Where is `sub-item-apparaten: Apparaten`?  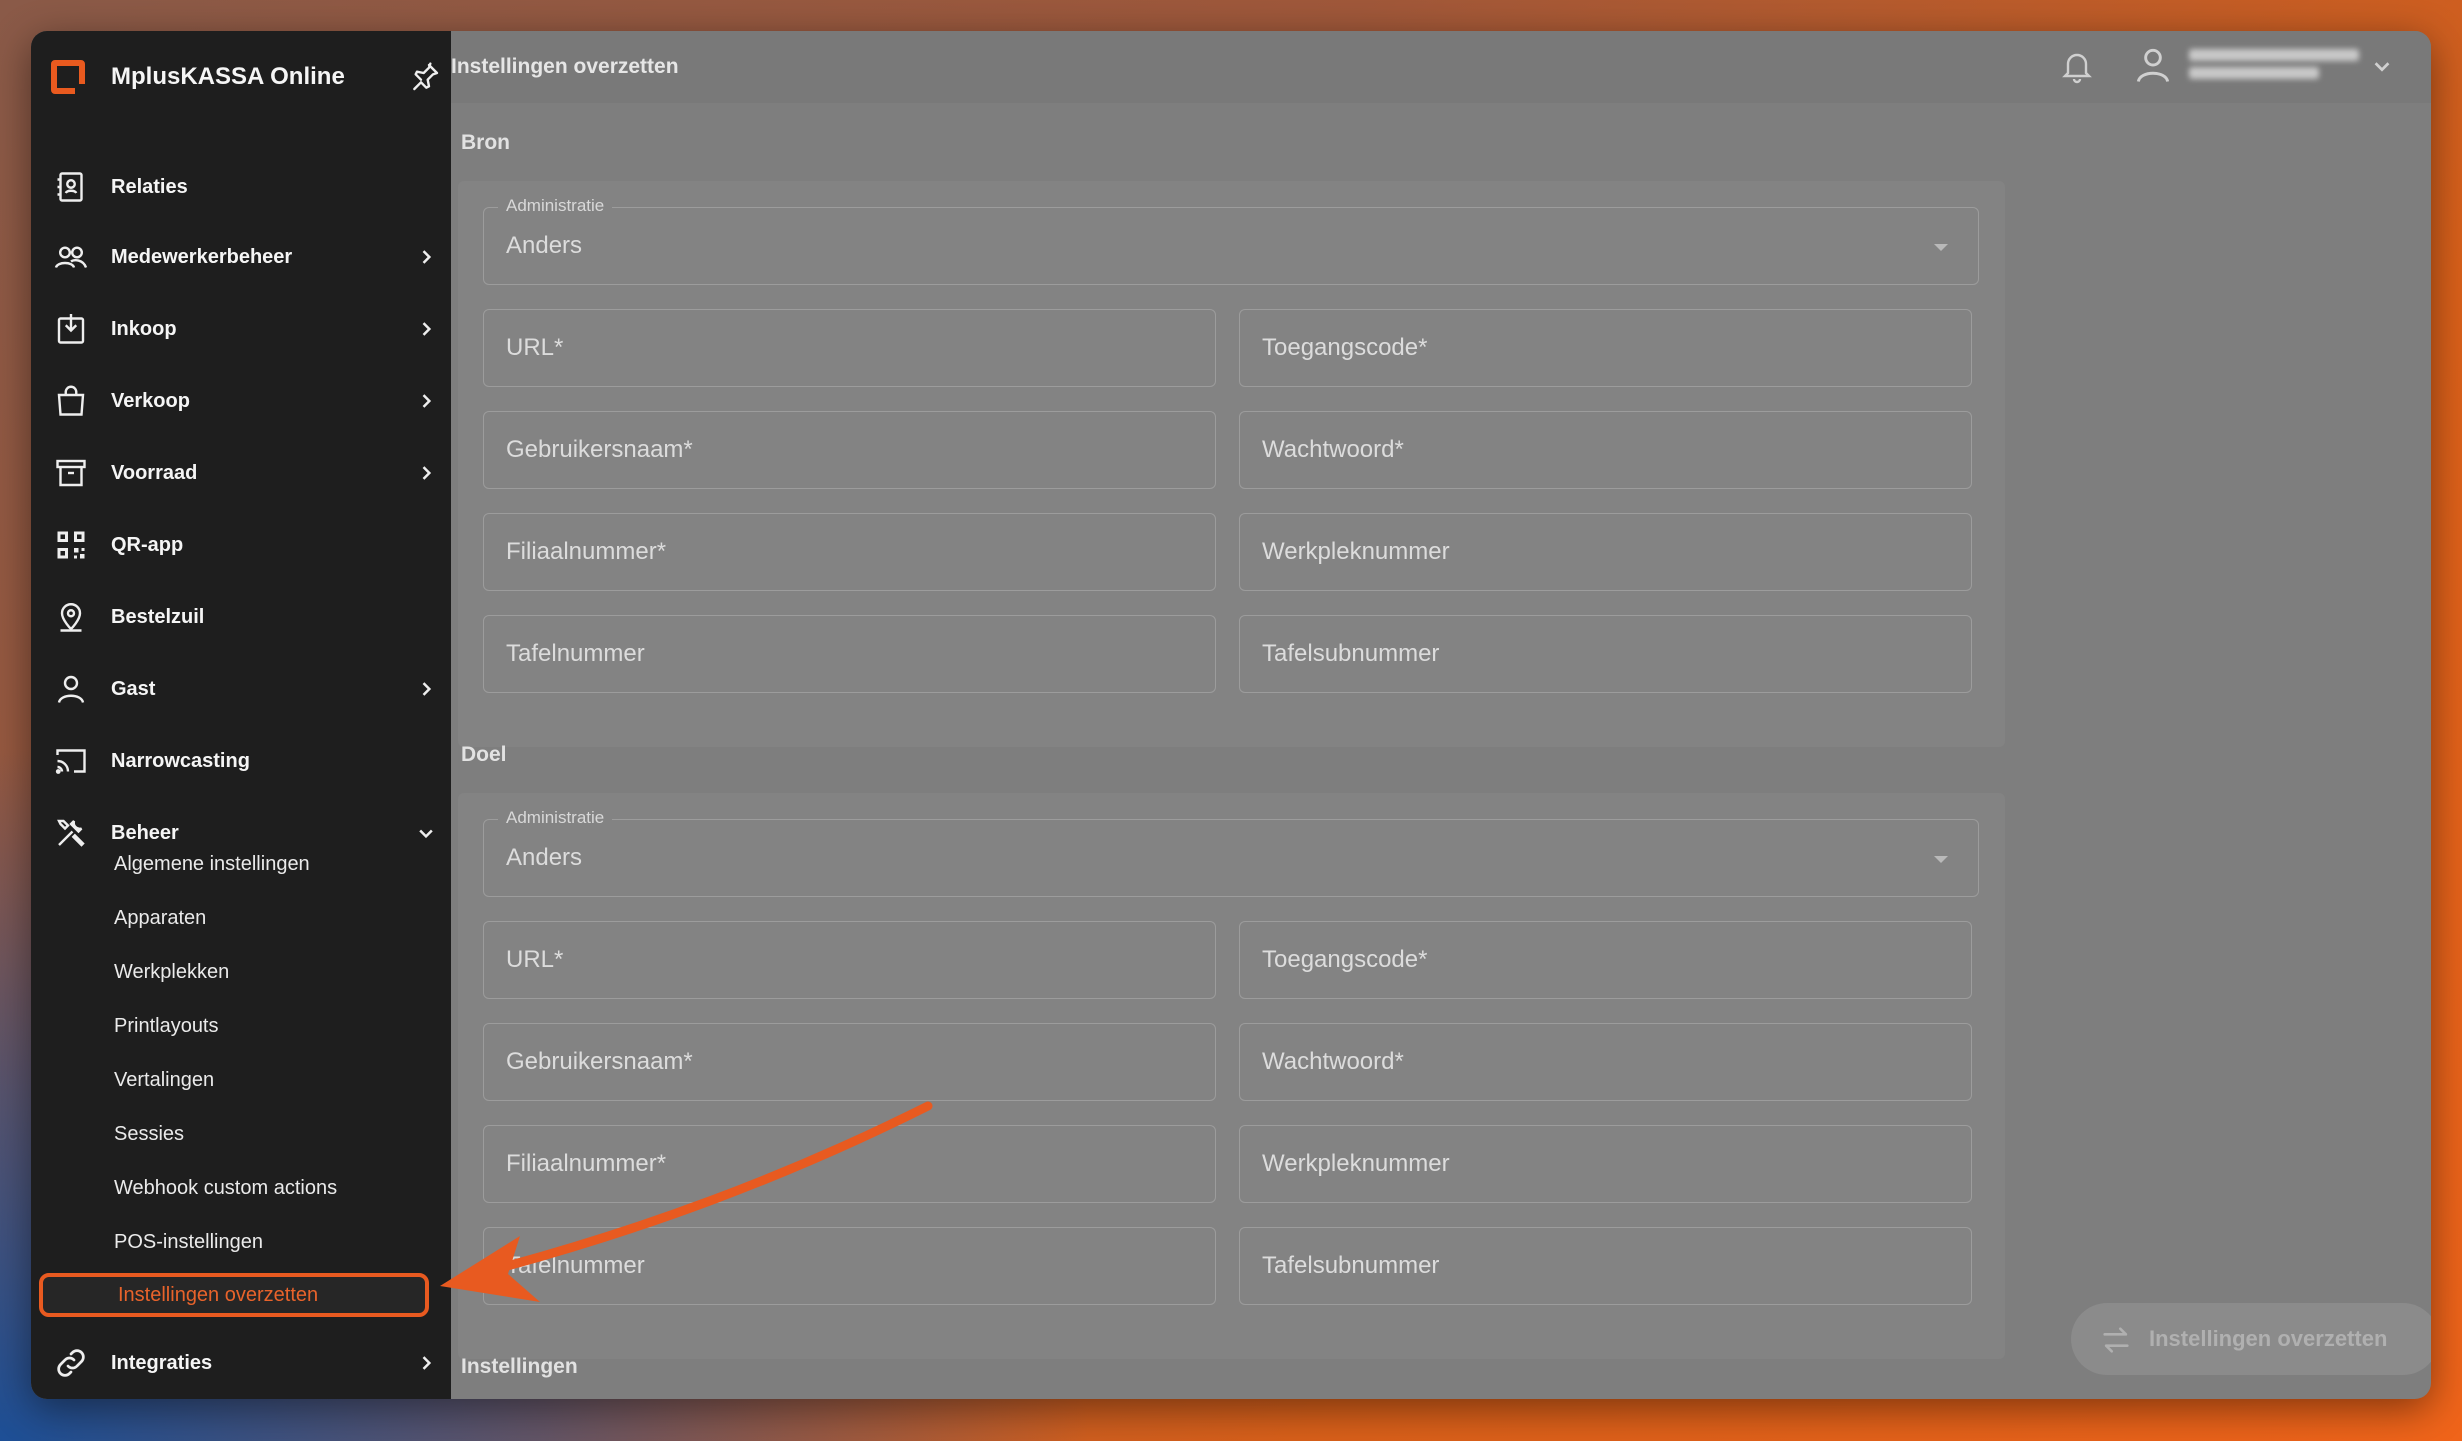 sub-item-apparaten: Apparaten is located at coordinates (160, 918).